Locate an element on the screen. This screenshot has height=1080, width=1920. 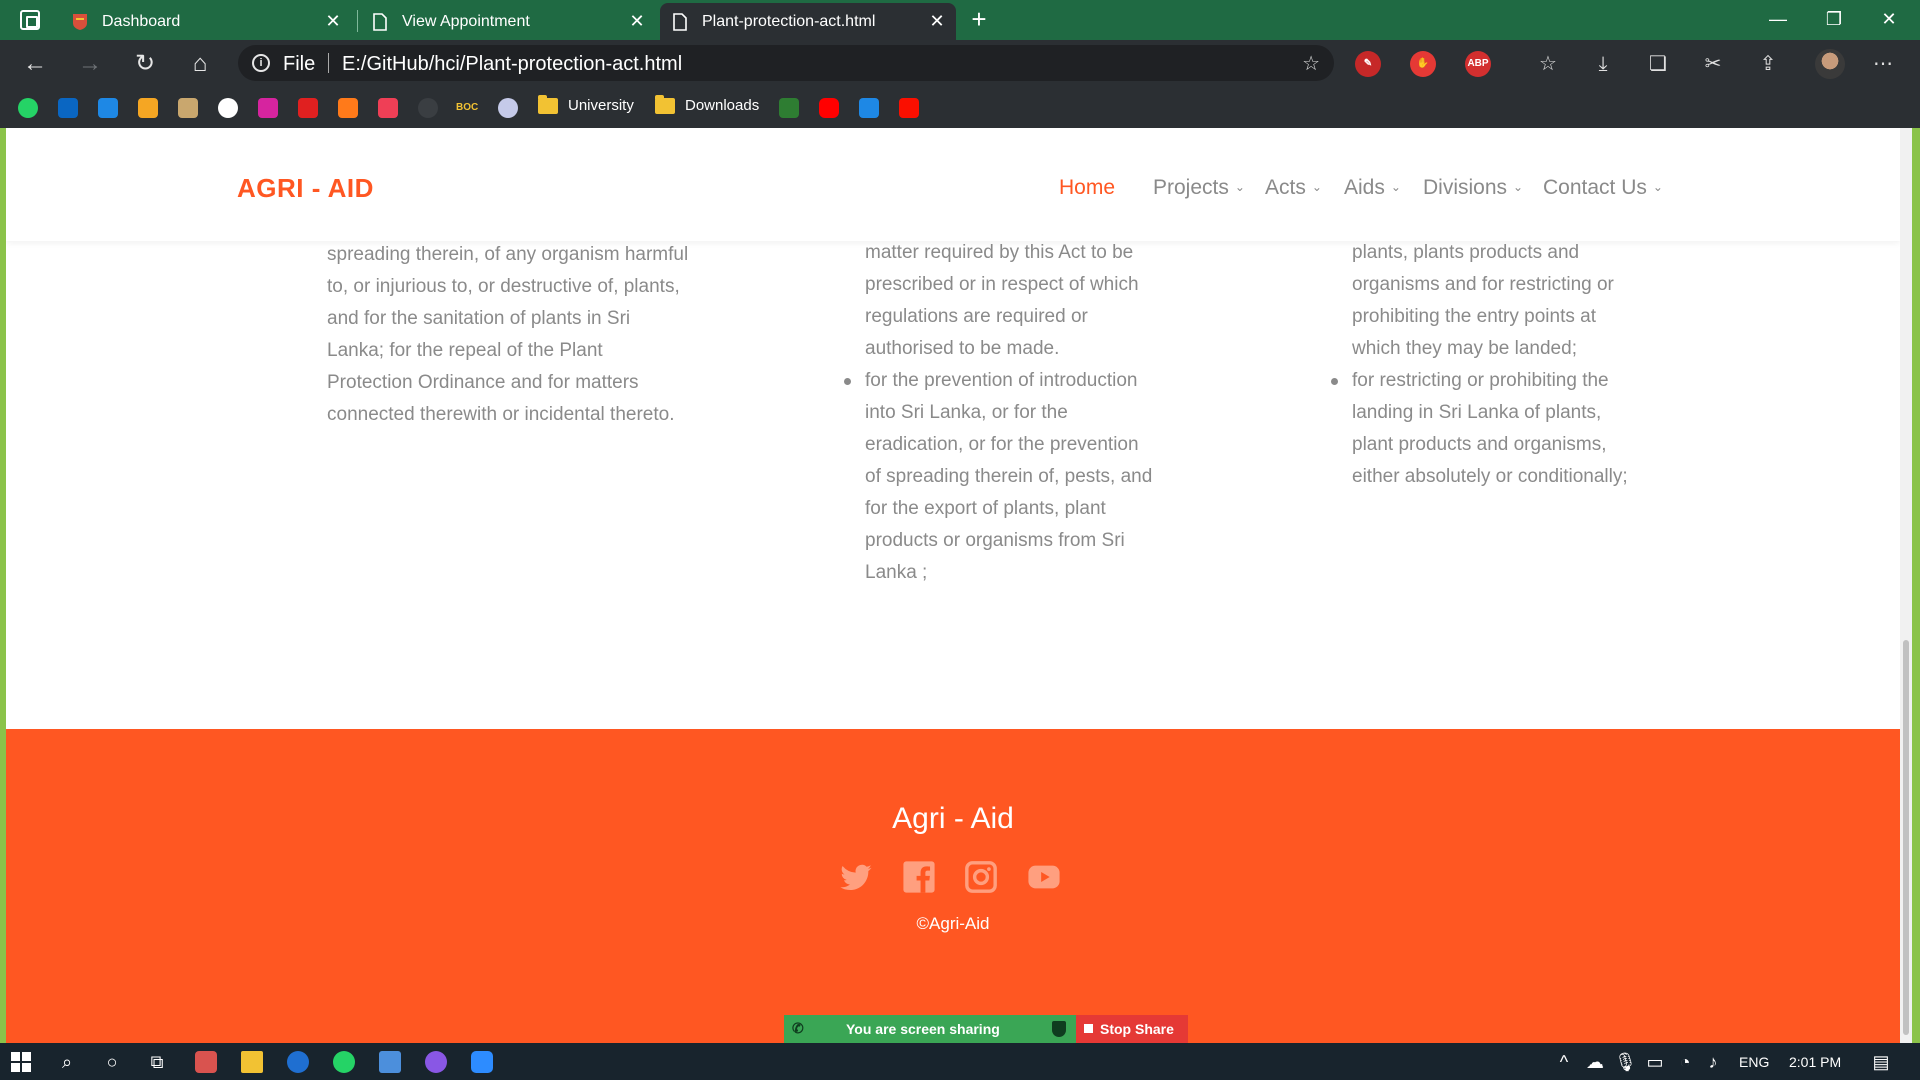
adobe-icon is located at coordinates (909, 108).